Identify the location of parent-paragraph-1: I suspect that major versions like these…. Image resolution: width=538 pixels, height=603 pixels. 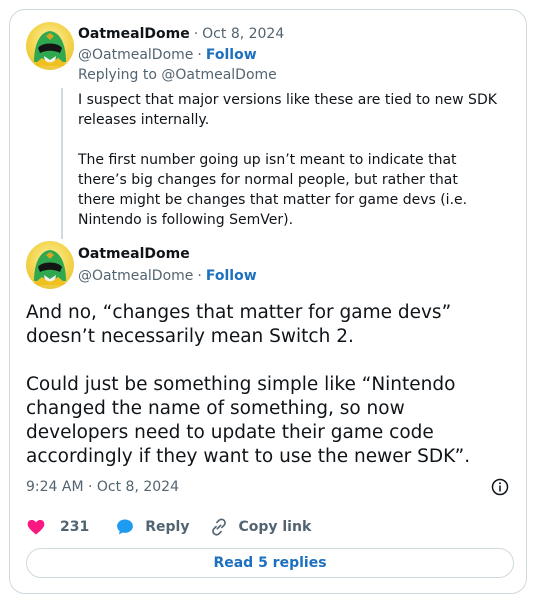
(287, 110).